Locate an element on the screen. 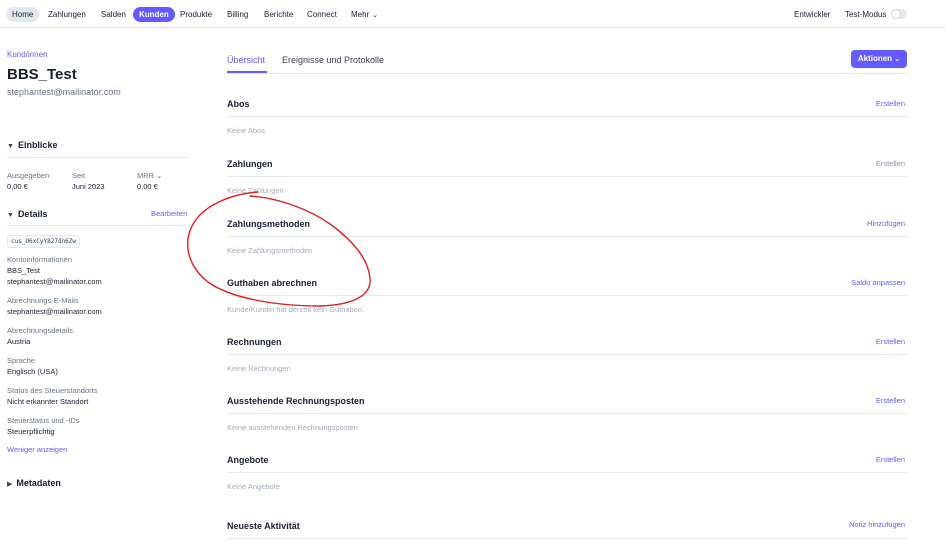  section-title-quotes: Angebote is located at coordinates (248, 460).